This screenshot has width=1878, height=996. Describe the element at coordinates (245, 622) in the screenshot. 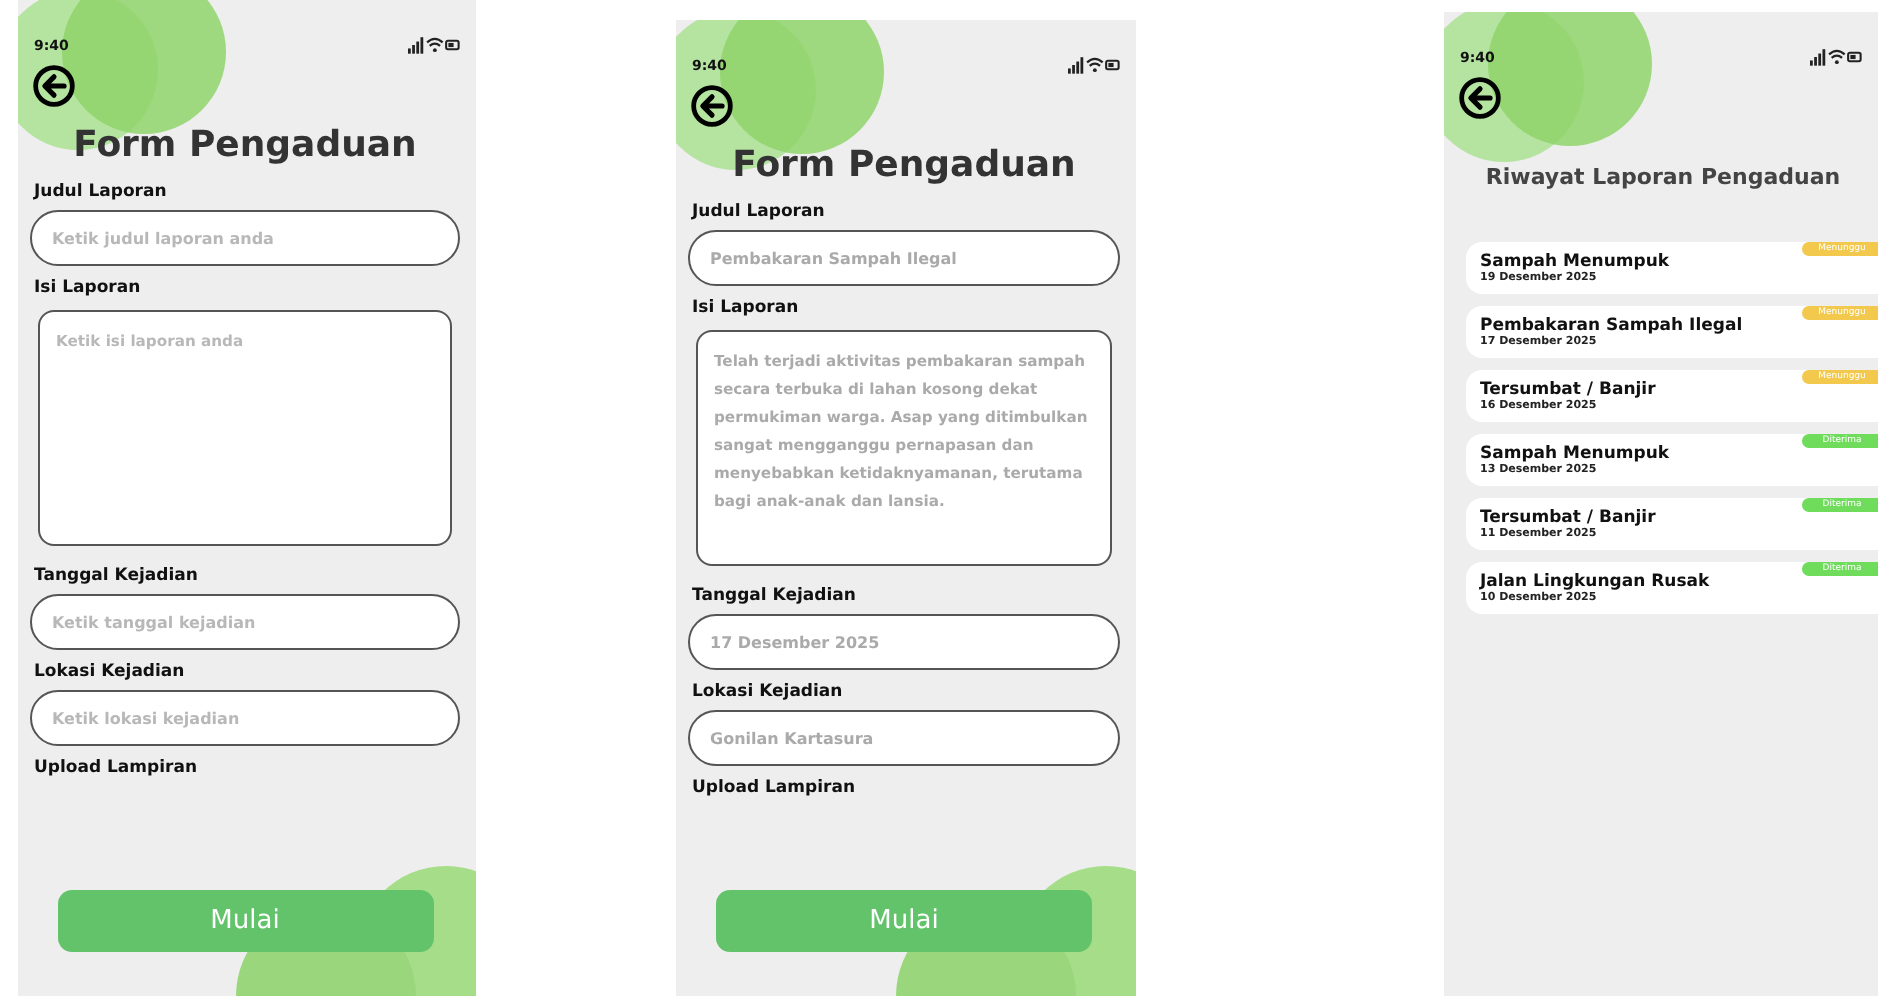

I see `input-field: Ketik tanggal kejadian` at that location.